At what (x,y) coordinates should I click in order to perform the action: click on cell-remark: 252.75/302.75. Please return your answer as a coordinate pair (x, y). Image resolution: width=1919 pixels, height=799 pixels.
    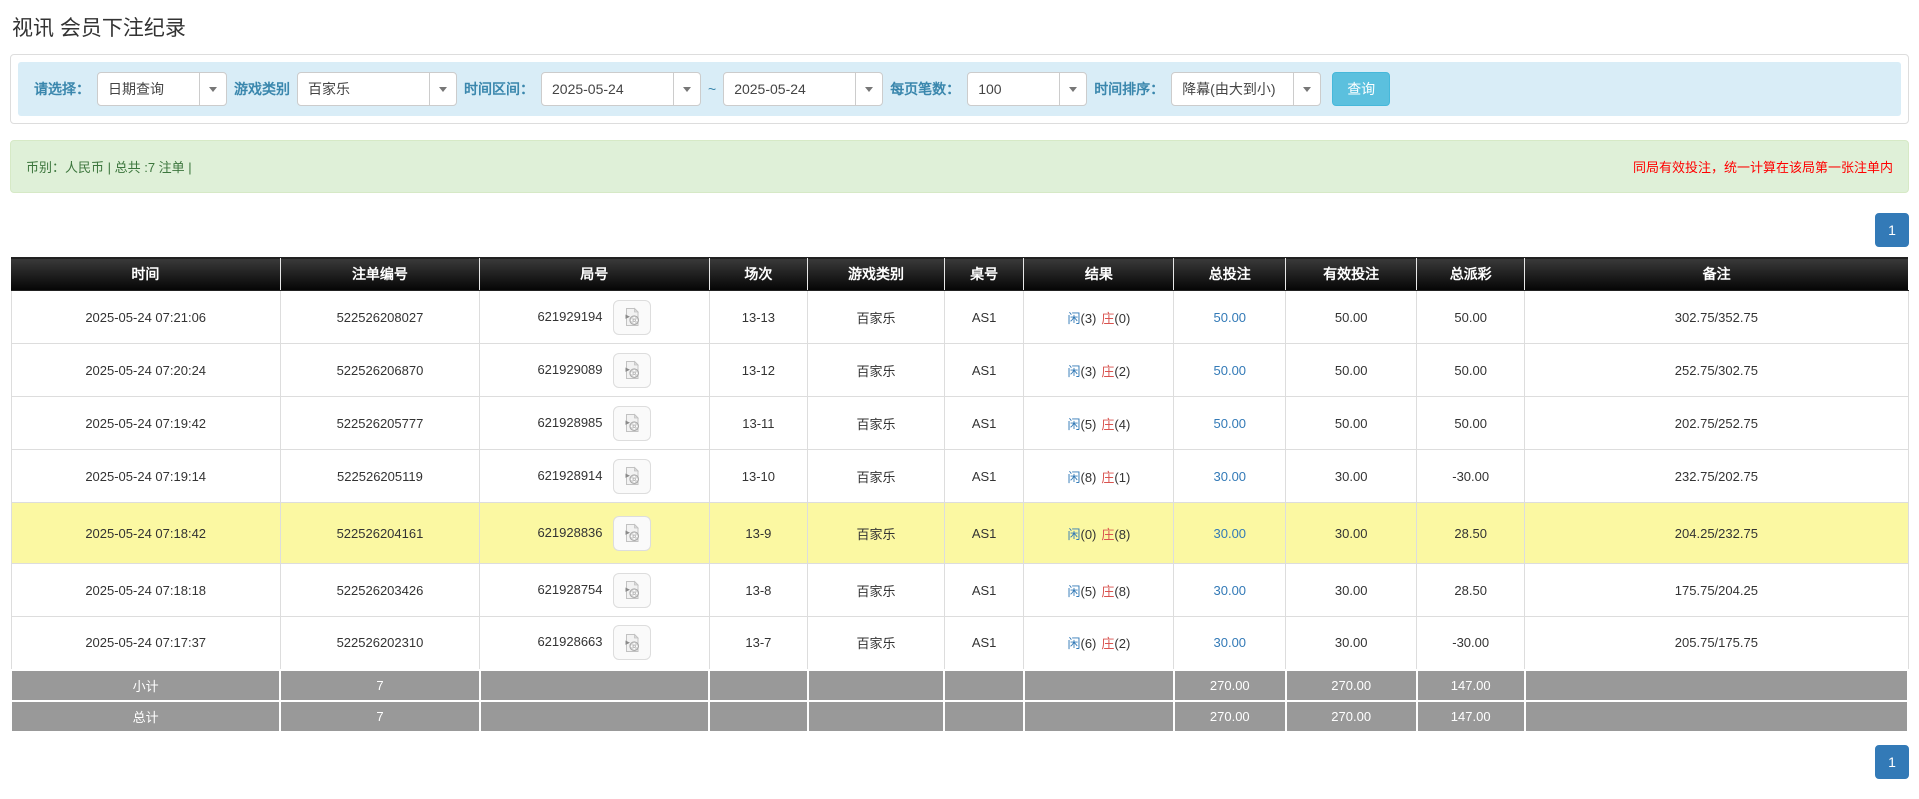
    Looking at the image, I should click on (1716, 370).